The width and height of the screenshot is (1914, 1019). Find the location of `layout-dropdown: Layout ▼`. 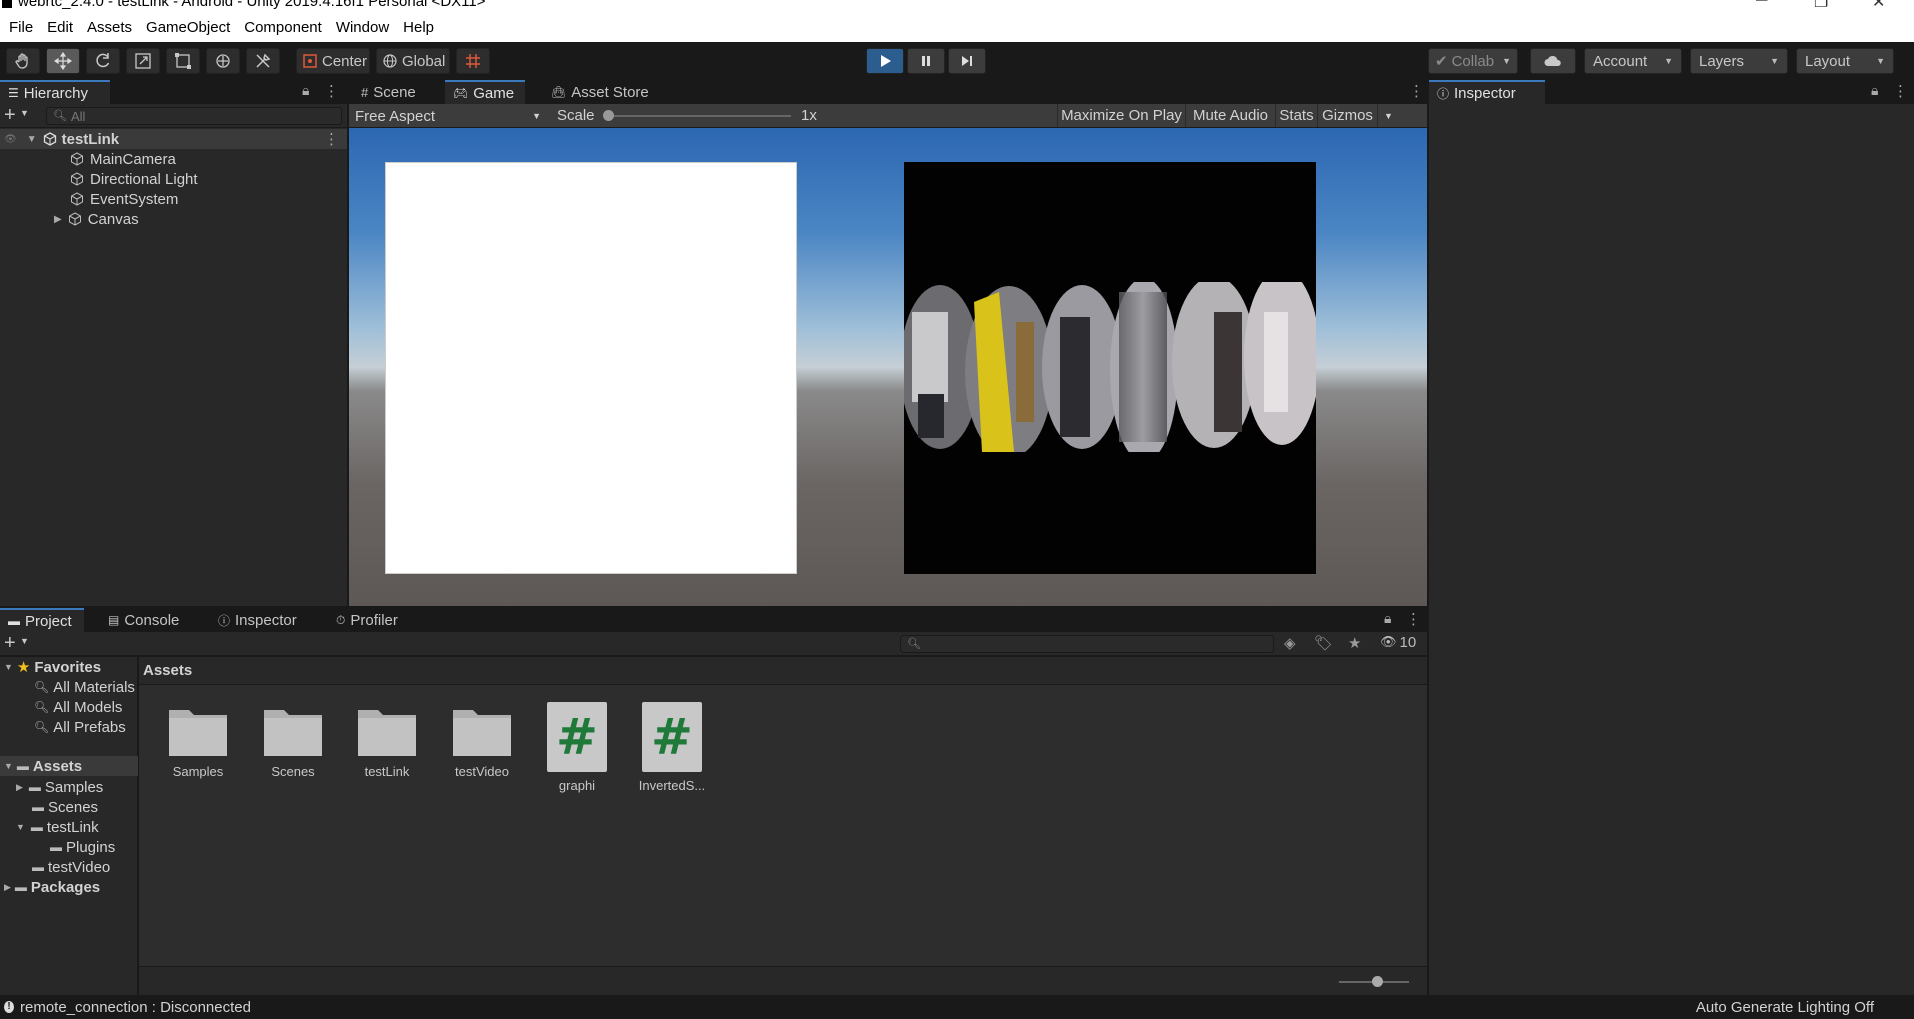

layout-dropdown: Layout ▼ is located at coordinates (1845, 61).